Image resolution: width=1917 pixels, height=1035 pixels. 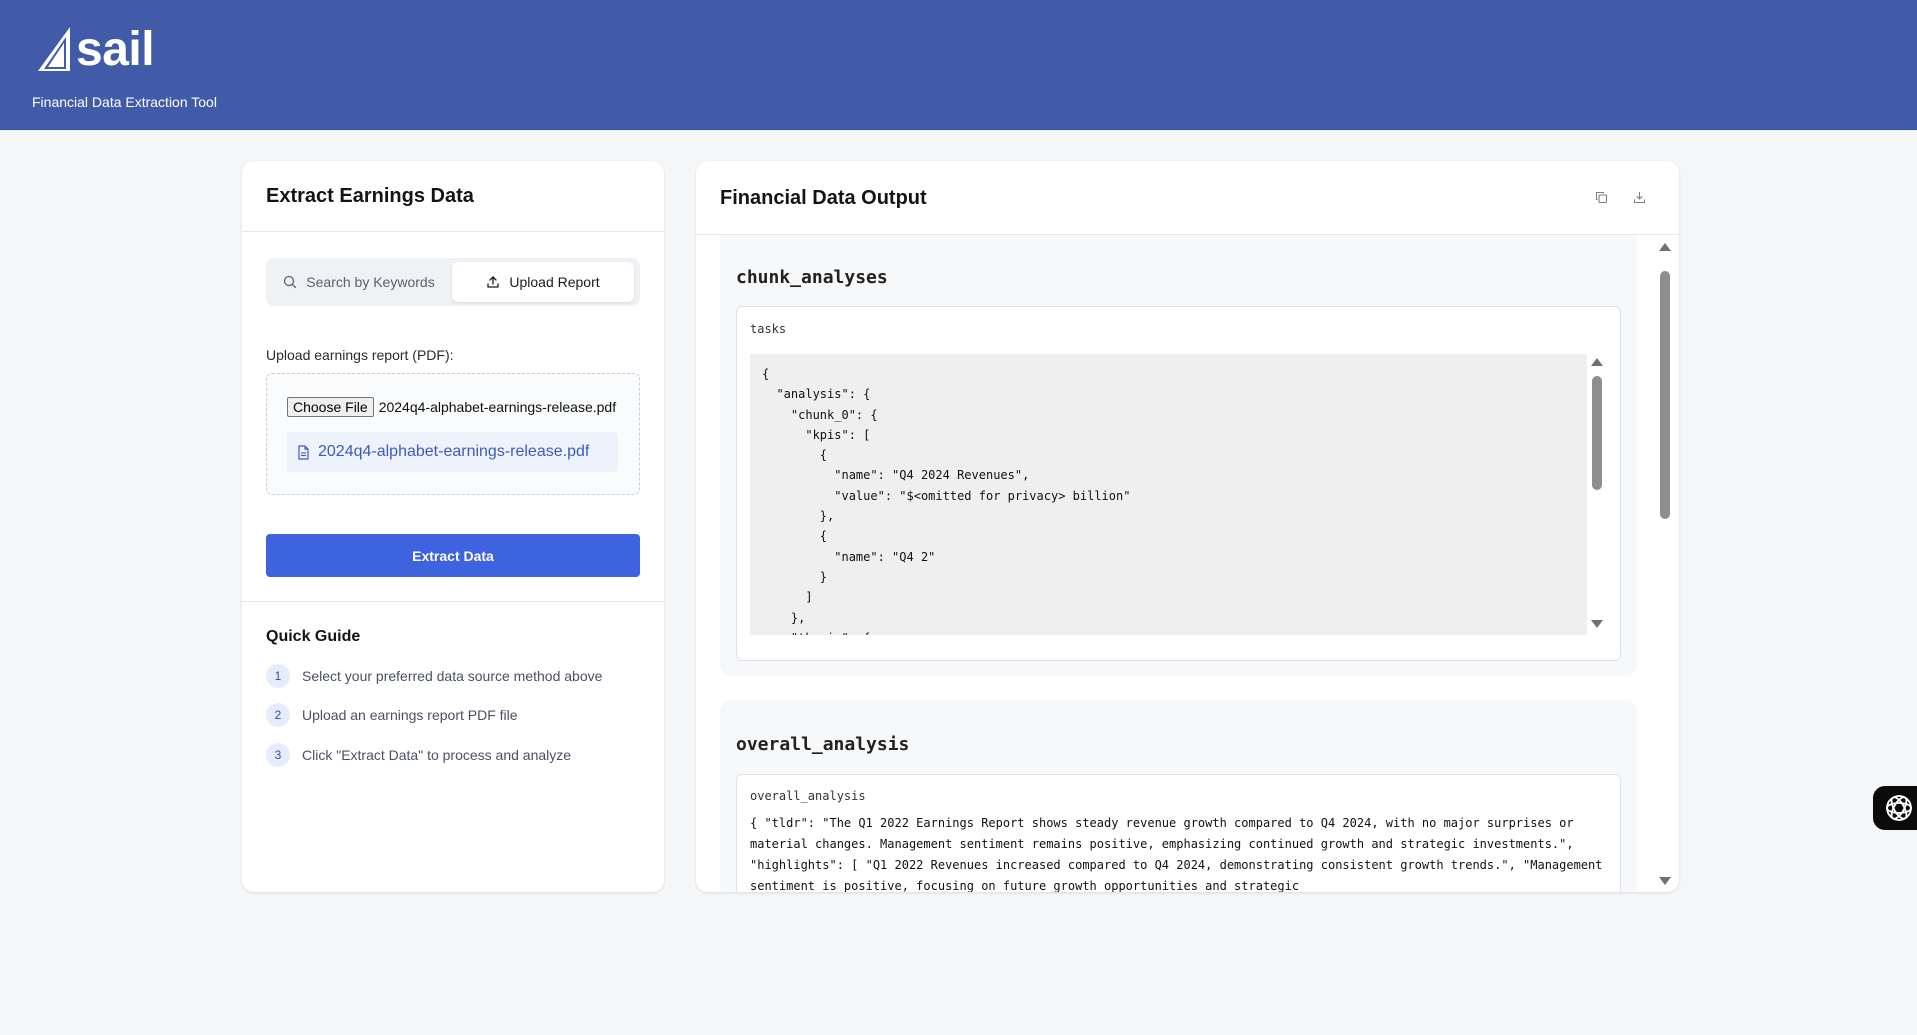 I want to click on assistant-icon, so click(x=1899, y=808).